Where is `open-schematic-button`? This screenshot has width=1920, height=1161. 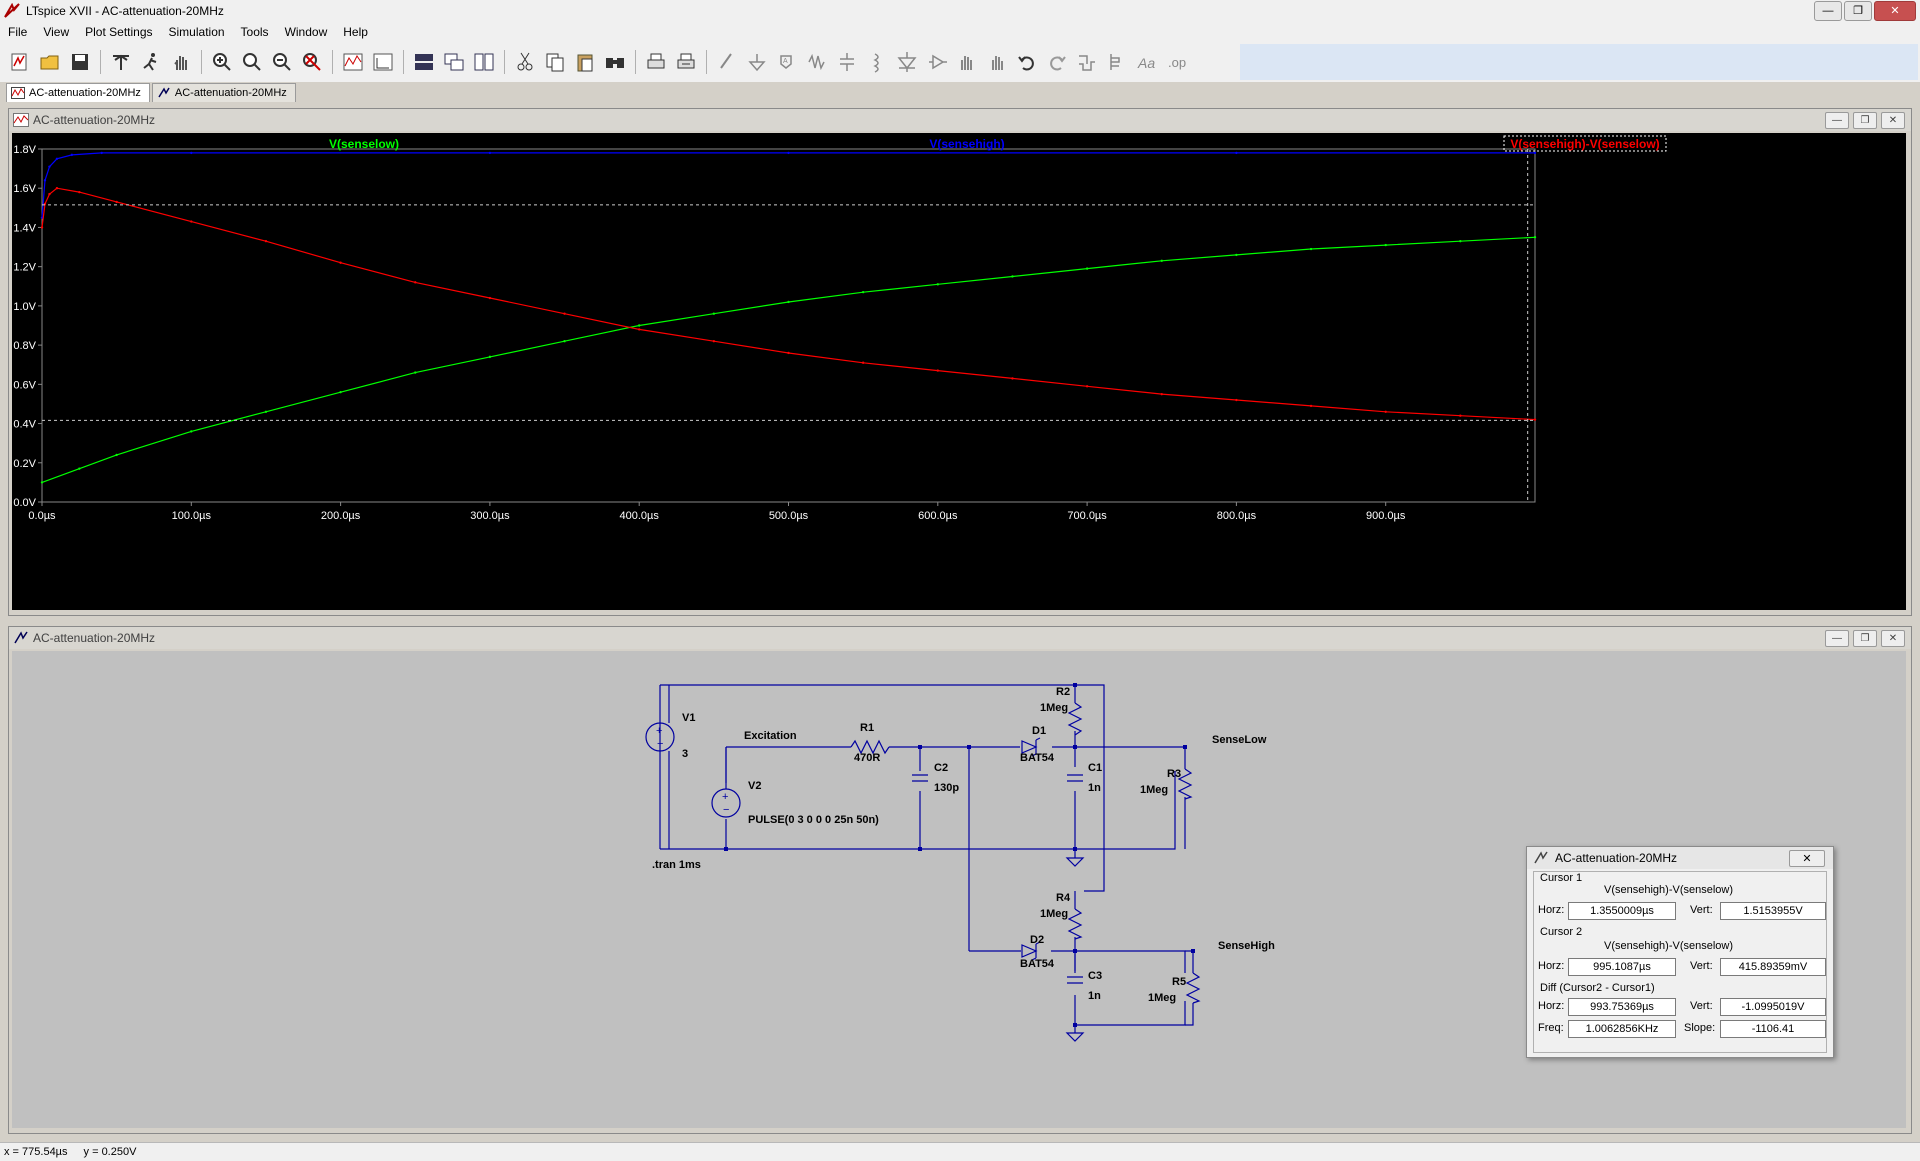
open-schematic-button is located at coordinates (20, 62).